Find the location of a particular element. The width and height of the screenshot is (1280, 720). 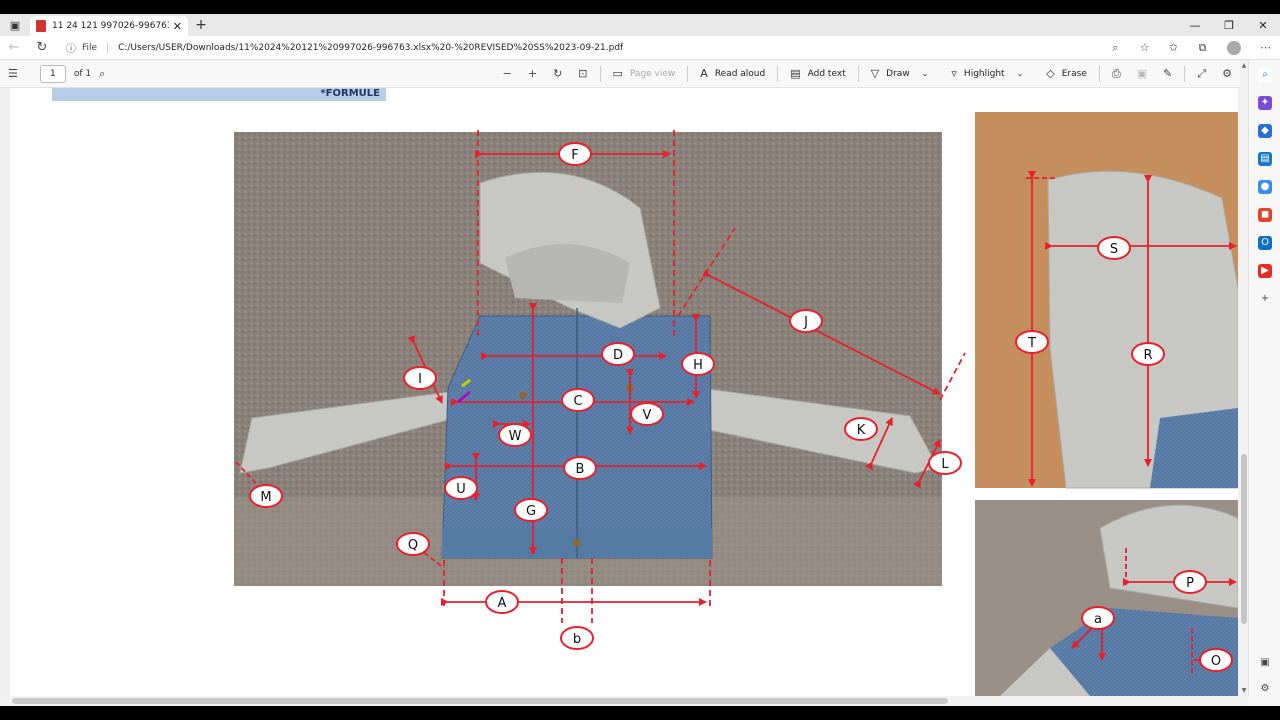

horizontal-scrollbar is located at coordinates (624, 701).